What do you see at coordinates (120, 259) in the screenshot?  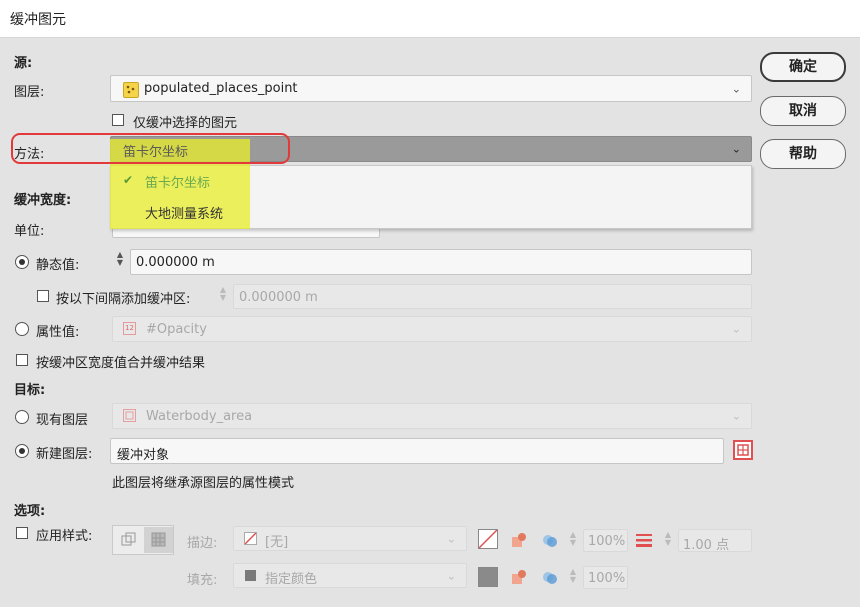 I see `static-value-stepper: ▲ ▼` at bounding box center [120, 259].